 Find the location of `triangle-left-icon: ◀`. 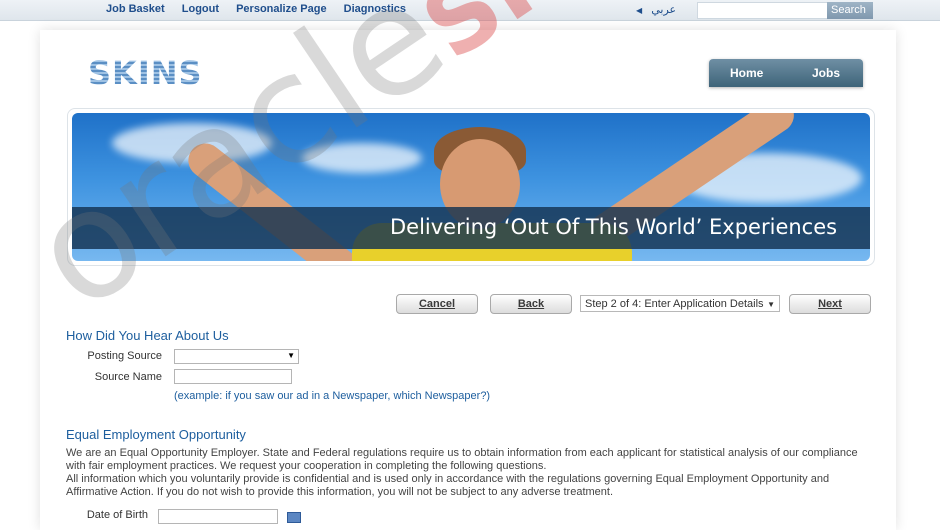

triangle-left-icon: ◀ is located at coordinates (639, 10).